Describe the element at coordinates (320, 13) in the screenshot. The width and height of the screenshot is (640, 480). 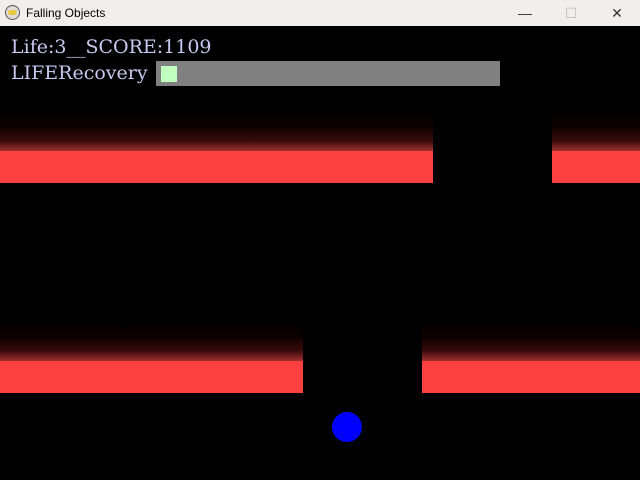
I see `title-bar: Falling Objects — ☐ ✕` at that location.